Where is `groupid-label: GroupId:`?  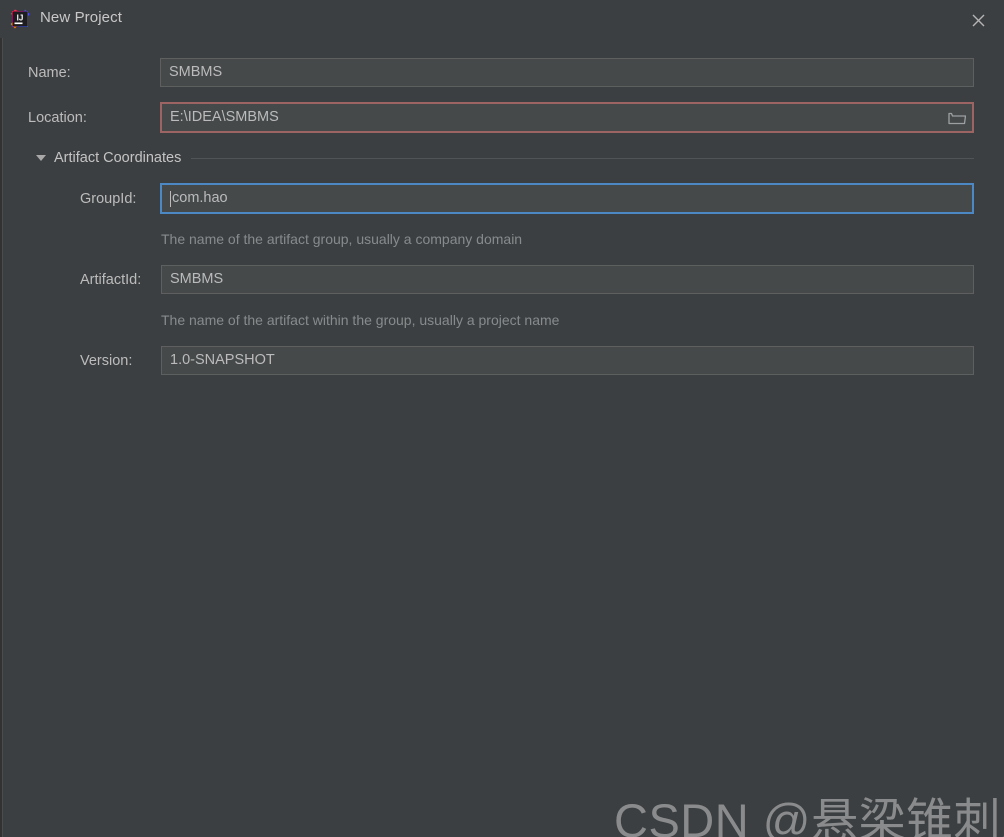 groupid-label: GroupId: is located at coordinates (108, 199).